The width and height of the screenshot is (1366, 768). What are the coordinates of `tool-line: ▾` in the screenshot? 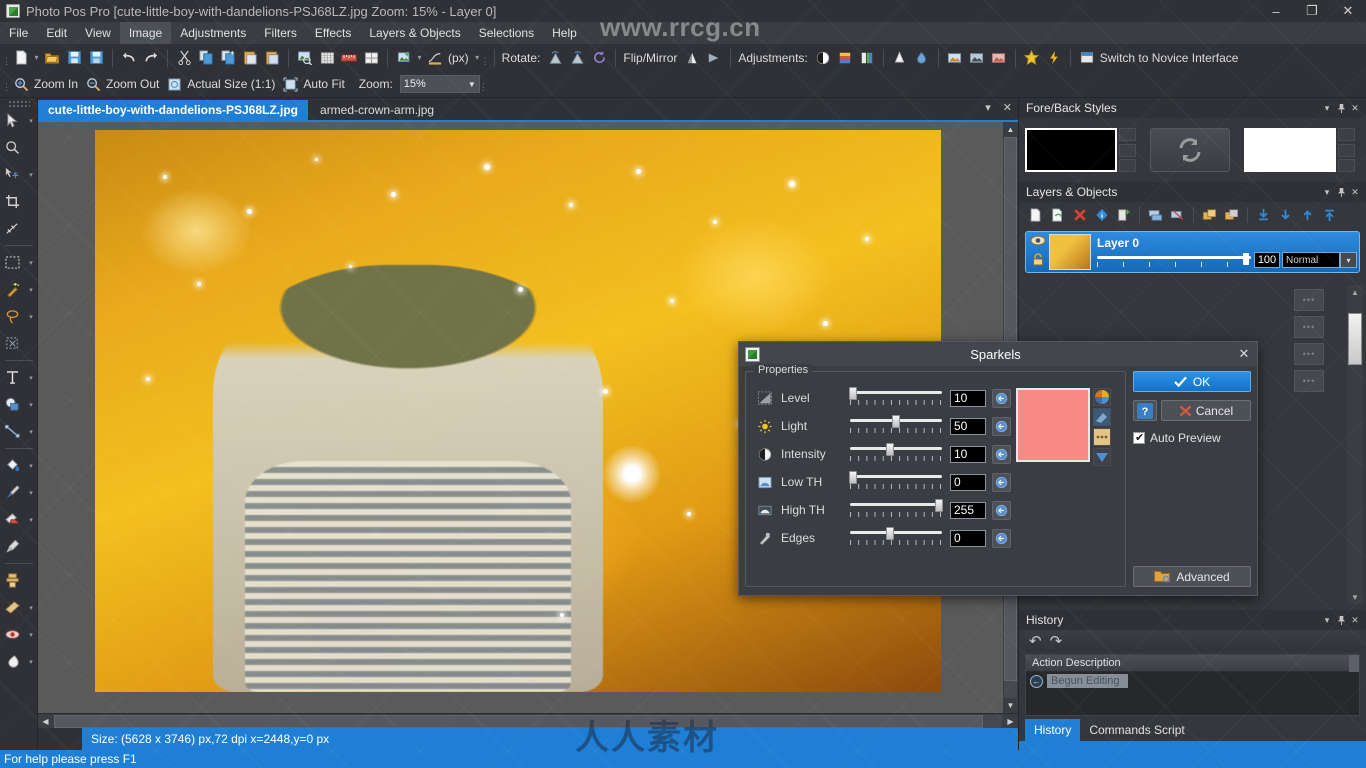 It's located at (19, 431).